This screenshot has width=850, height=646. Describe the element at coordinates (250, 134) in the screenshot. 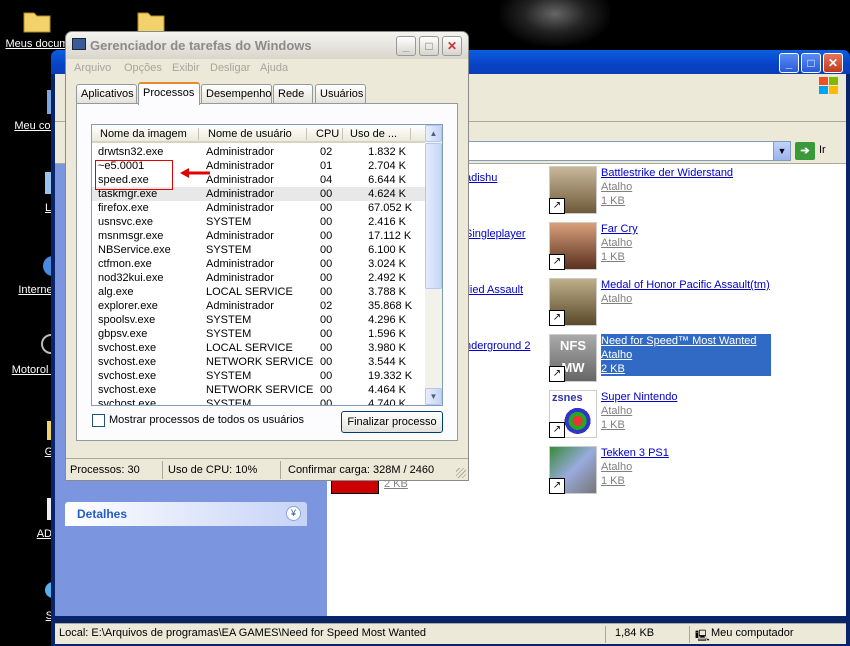

I see `column-header-user-name: Nome de usuário` at that location.